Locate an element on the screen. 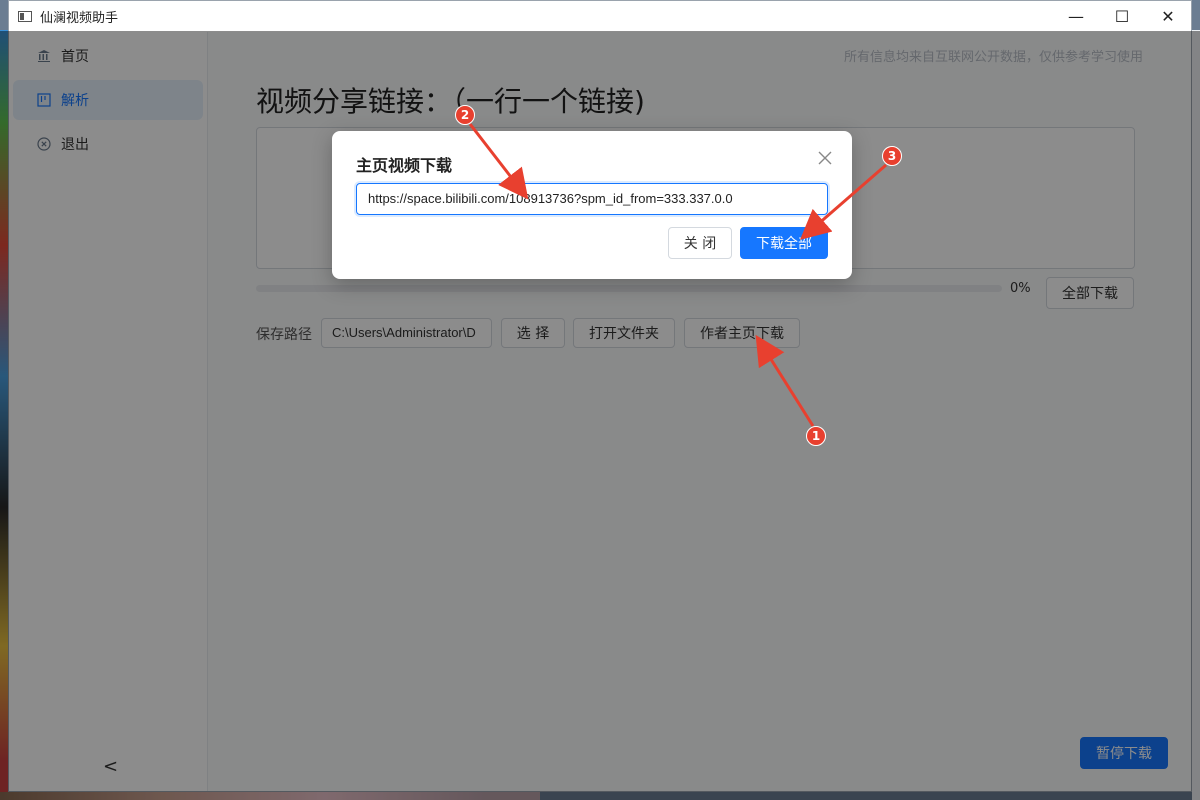  annotation-marker-1: 1 is located at coordinates (816, 436).